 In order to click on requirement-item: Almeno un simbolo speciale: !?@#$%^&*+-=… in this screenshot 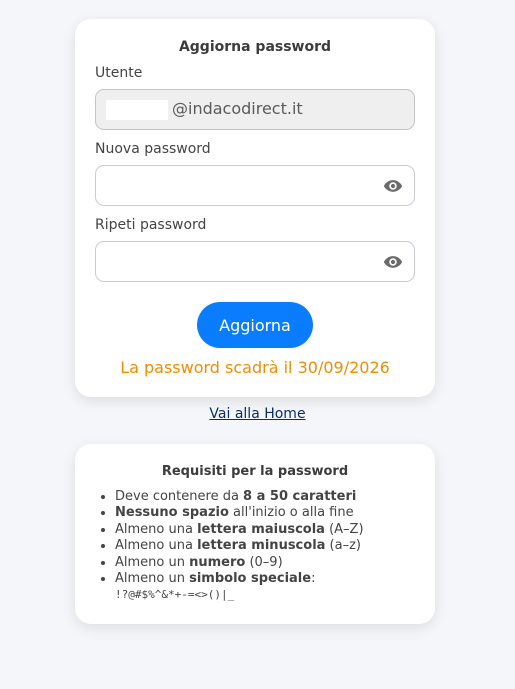, I will do `click(239, 587)`.